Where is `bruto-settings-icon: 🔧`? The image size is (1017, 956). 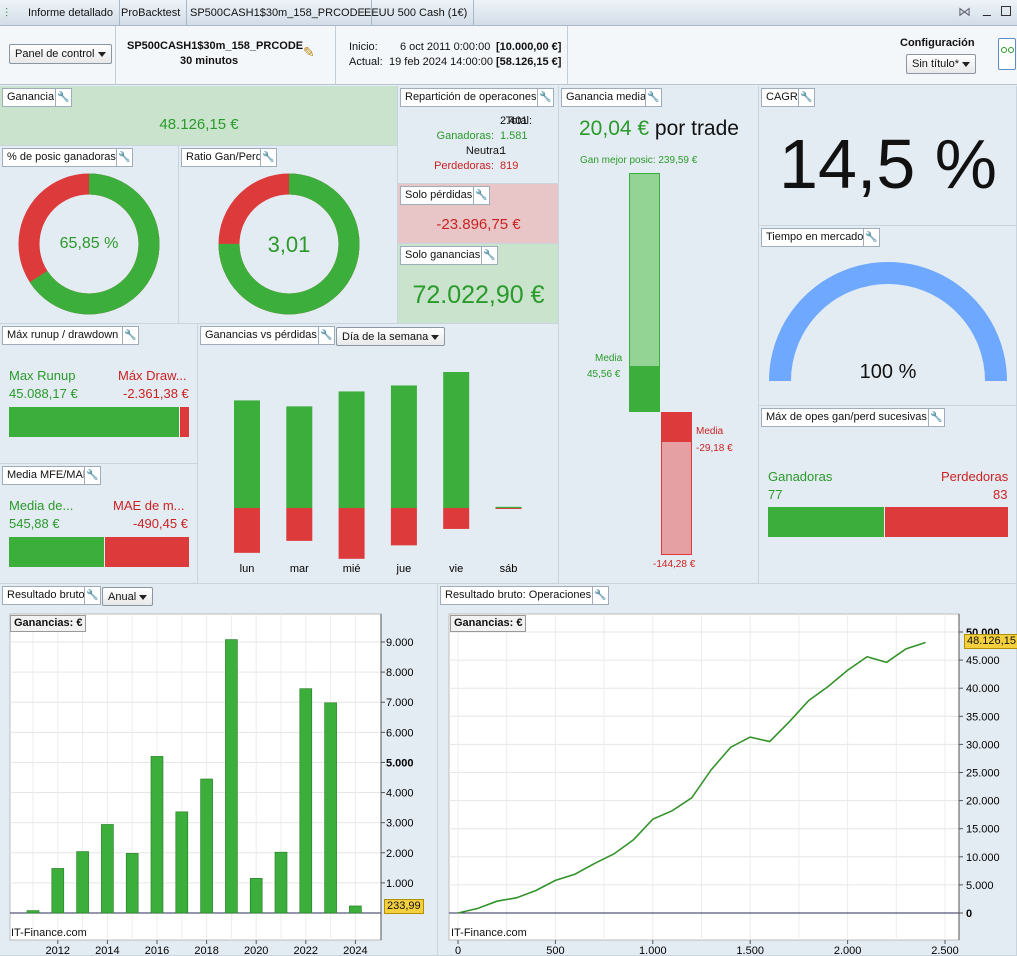 bruto-settings-icon: 🔧 is located at coordinates (92, 595).